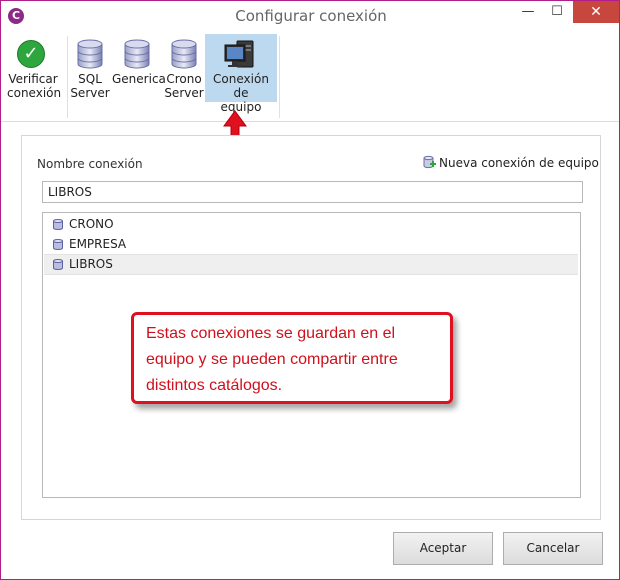 The height and width of the screenshot is (580, 620). Describe the element at coordinates (90, 164) in the screenshot. I see `connection-name-label: Nombre conexión` at that location.